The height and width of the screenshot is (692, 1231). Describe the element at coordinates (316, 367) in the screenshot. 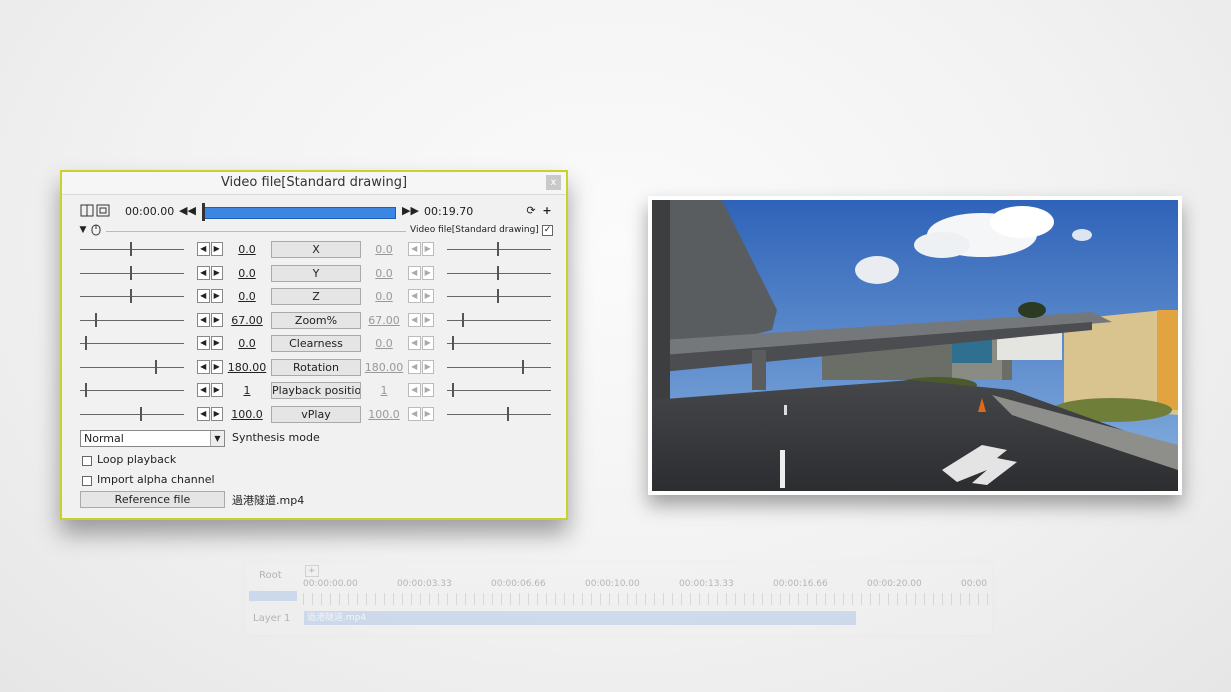

I see `param-name-button: Rotation` at that location.